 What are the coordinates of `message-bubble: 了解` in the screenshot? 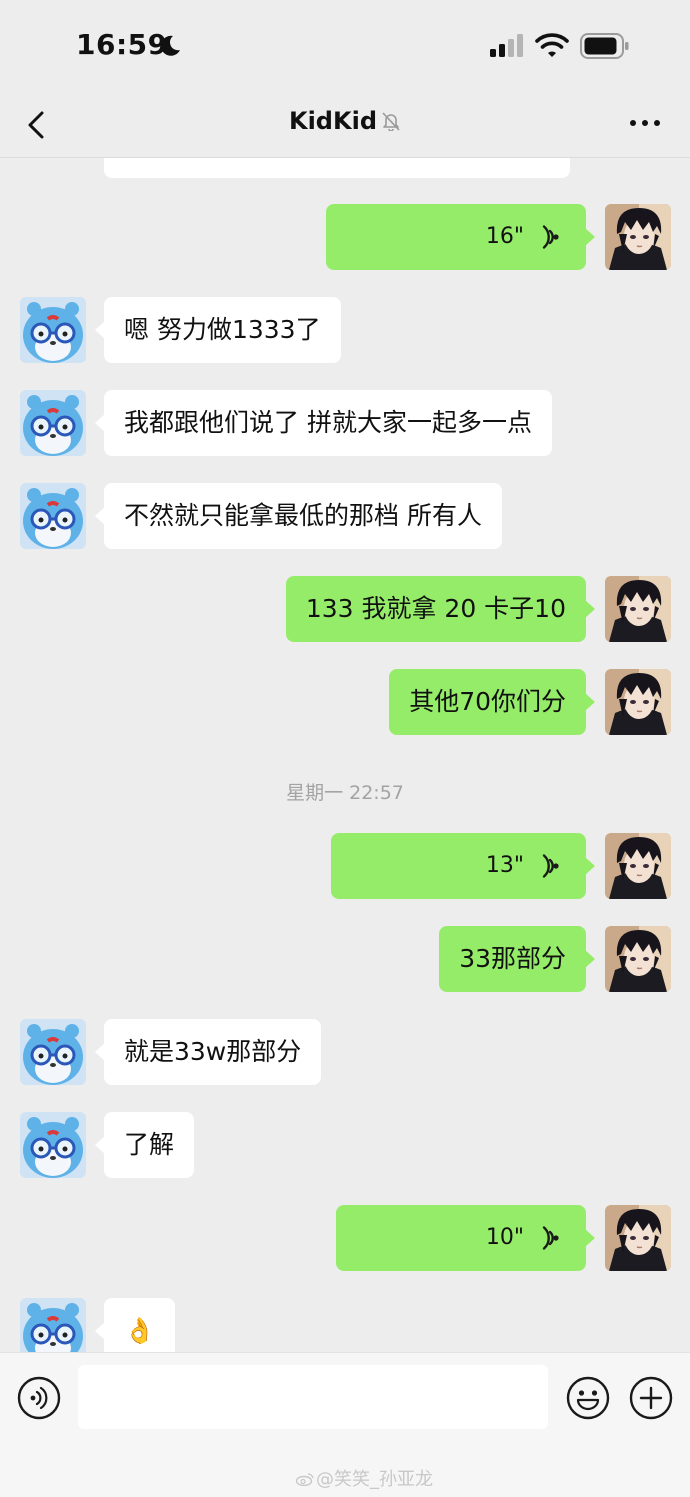 It's located at (144, 1145).